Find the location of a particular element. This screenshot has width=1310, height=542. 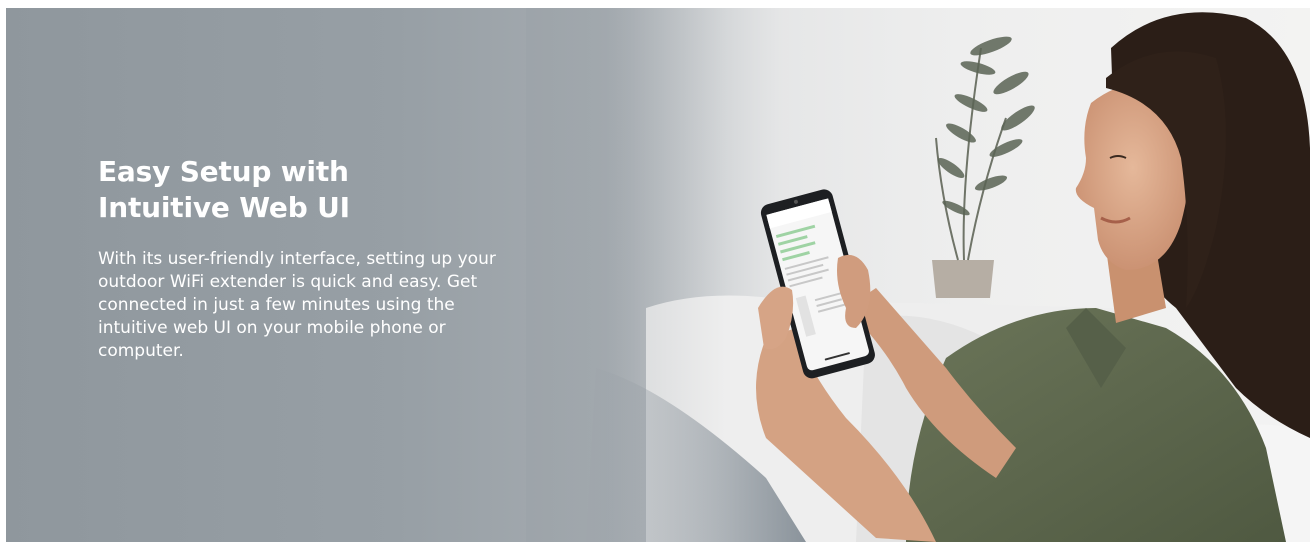

hero-title: Easy Setup with Intuitive Web UI is located at coordinates (318, 190).